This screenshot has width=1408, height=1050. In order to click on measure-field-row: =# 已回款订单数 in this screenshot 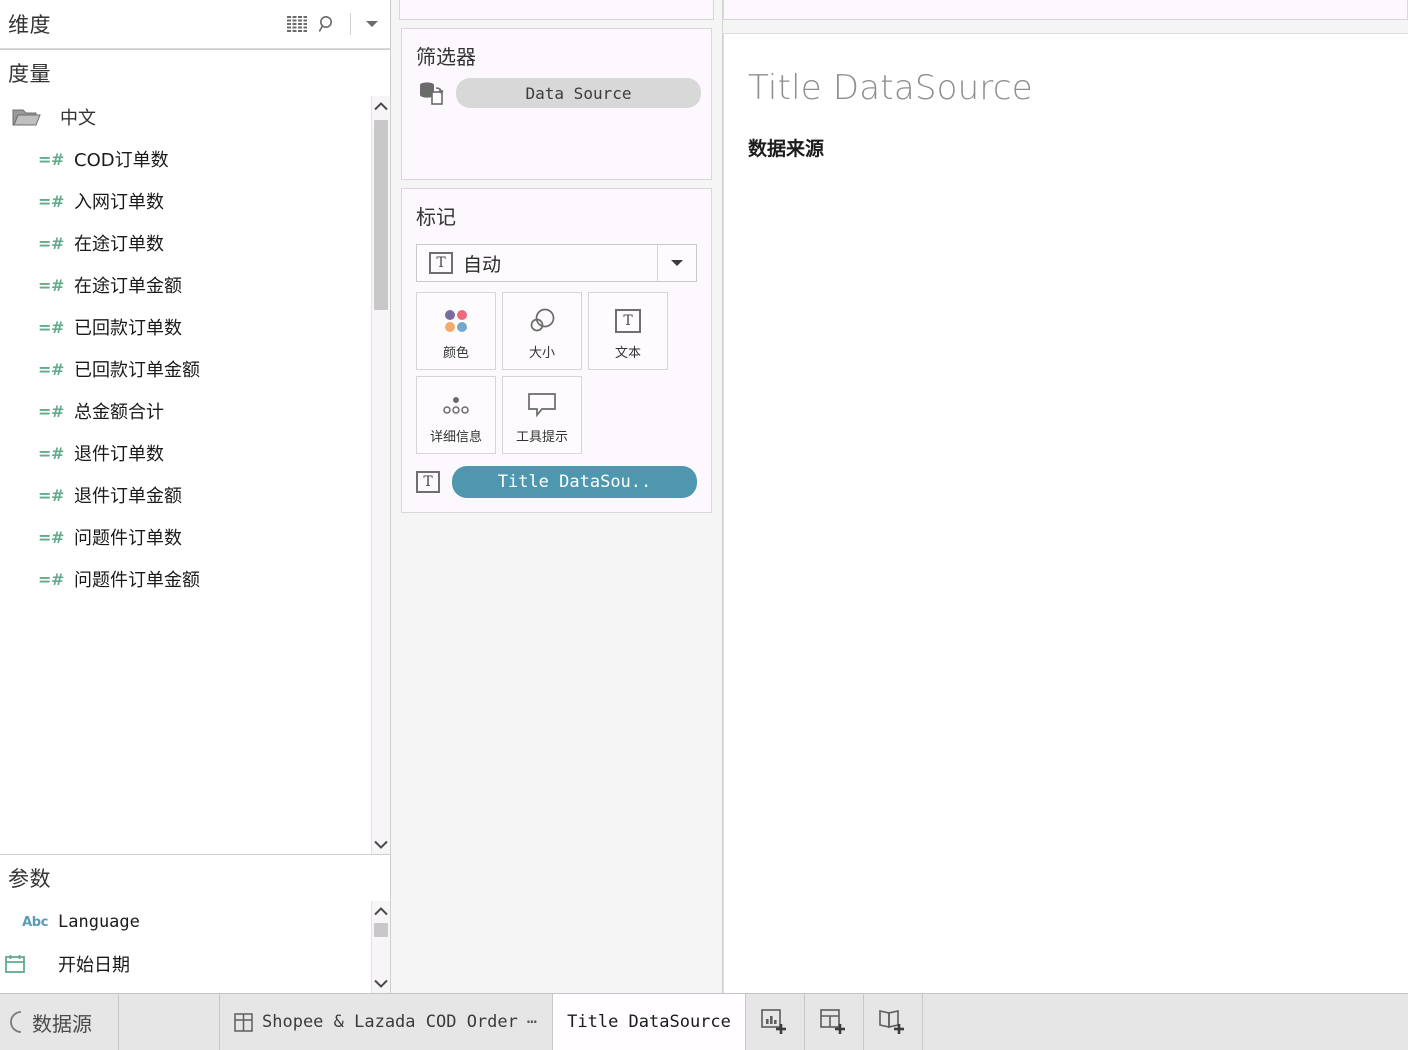, I will do `click(186, 327)`.